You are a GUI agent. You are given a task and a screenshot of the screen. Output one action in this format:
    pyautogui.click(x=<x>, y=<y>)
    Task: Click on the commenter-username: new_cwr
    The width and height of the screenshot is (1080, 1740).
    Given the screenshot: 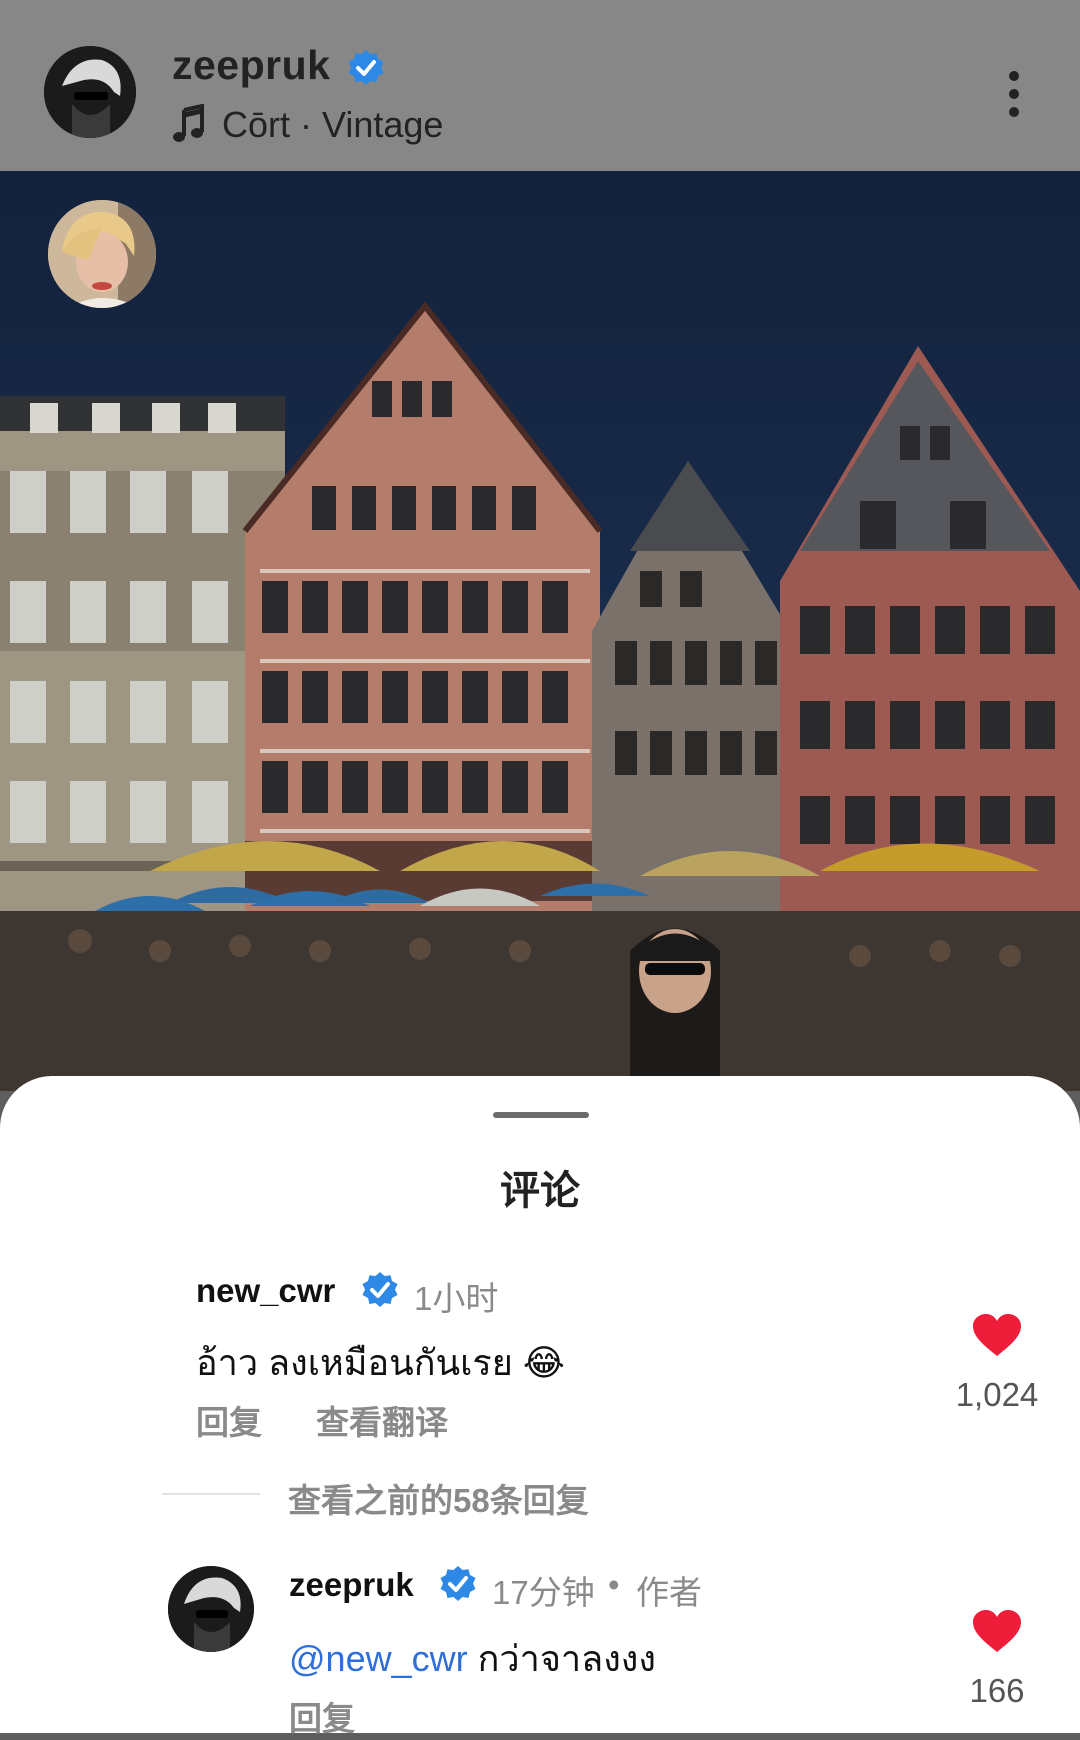 What is the action you would take?
    pyautogui.click(x=265, y=1291)
    